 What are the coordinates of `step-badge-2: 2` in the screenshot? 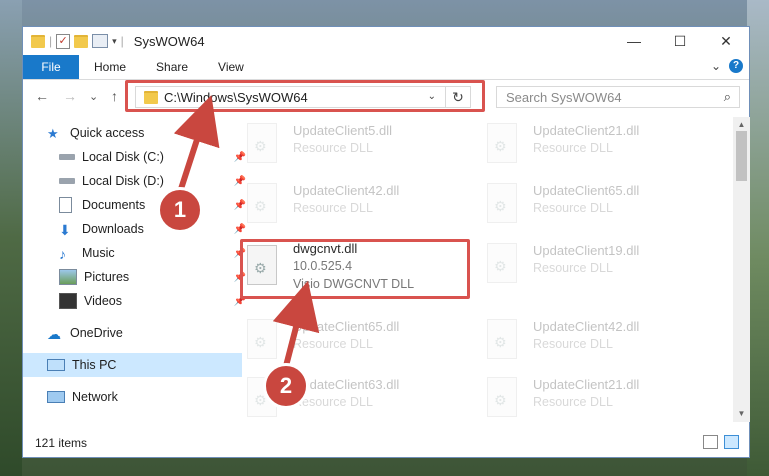 It's located at (286, 386).